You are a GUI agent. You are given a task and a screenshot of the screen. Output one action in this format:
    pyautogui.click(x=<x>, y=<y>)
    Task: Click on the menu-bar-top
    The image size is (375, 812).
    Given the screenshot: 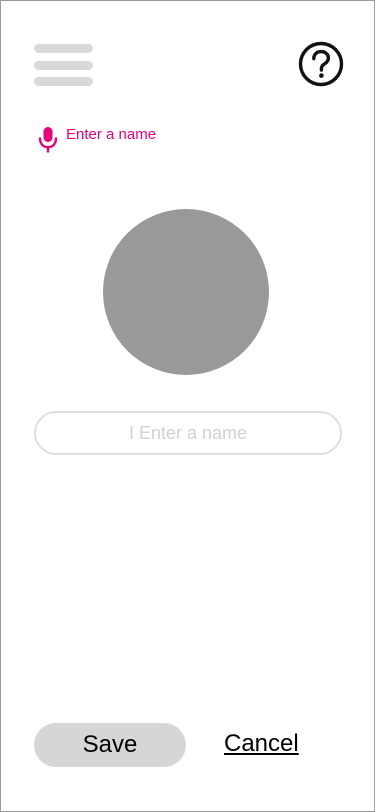 What is the action you would take?
    pyautogui.click(x=63, y=48)
    